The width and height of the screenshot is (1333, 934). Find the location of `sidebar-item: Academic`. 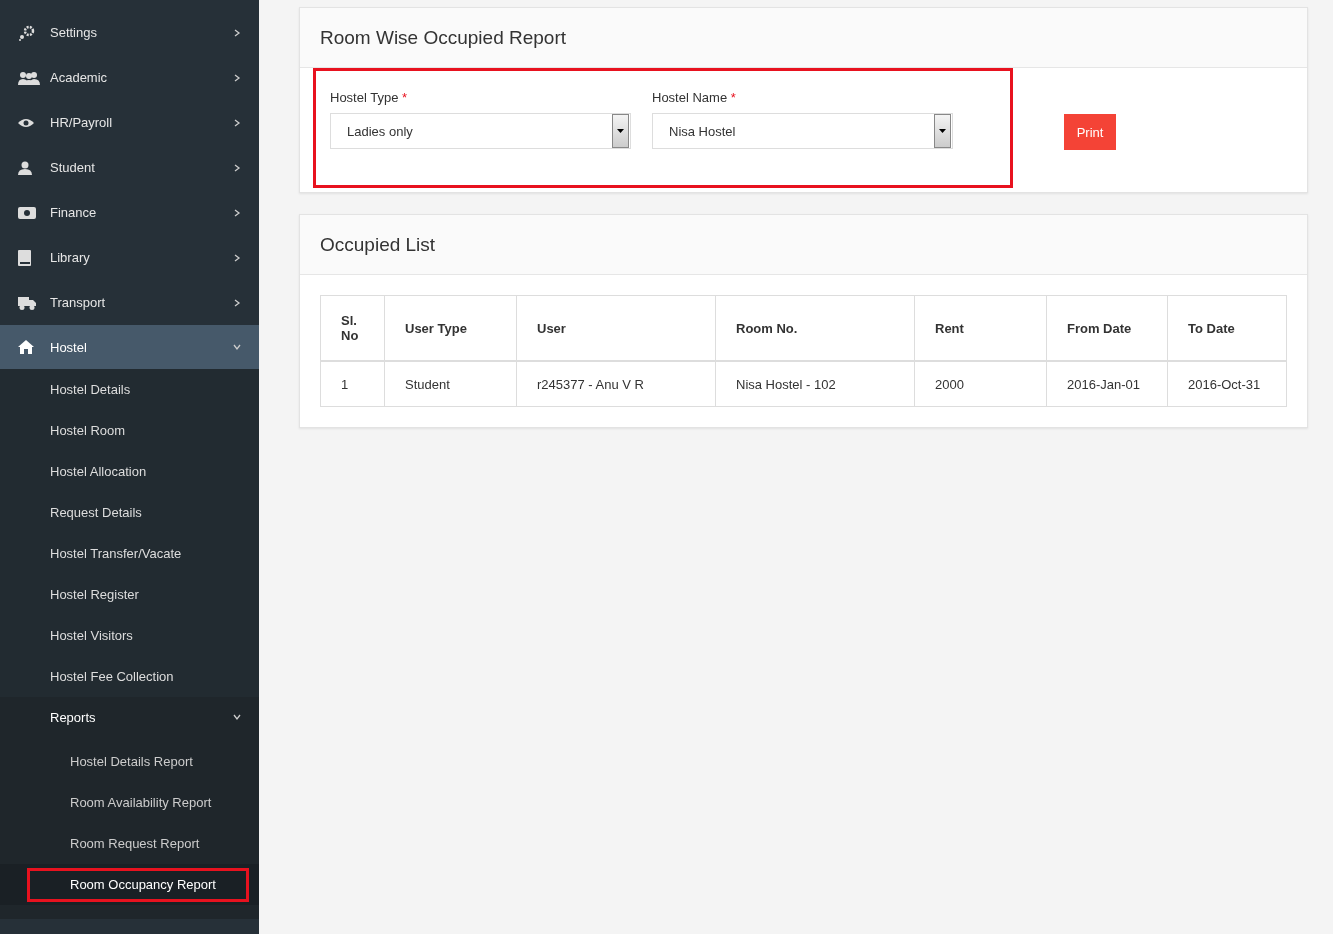

sidebar-item: Academic is located at coordinates (129, 77).